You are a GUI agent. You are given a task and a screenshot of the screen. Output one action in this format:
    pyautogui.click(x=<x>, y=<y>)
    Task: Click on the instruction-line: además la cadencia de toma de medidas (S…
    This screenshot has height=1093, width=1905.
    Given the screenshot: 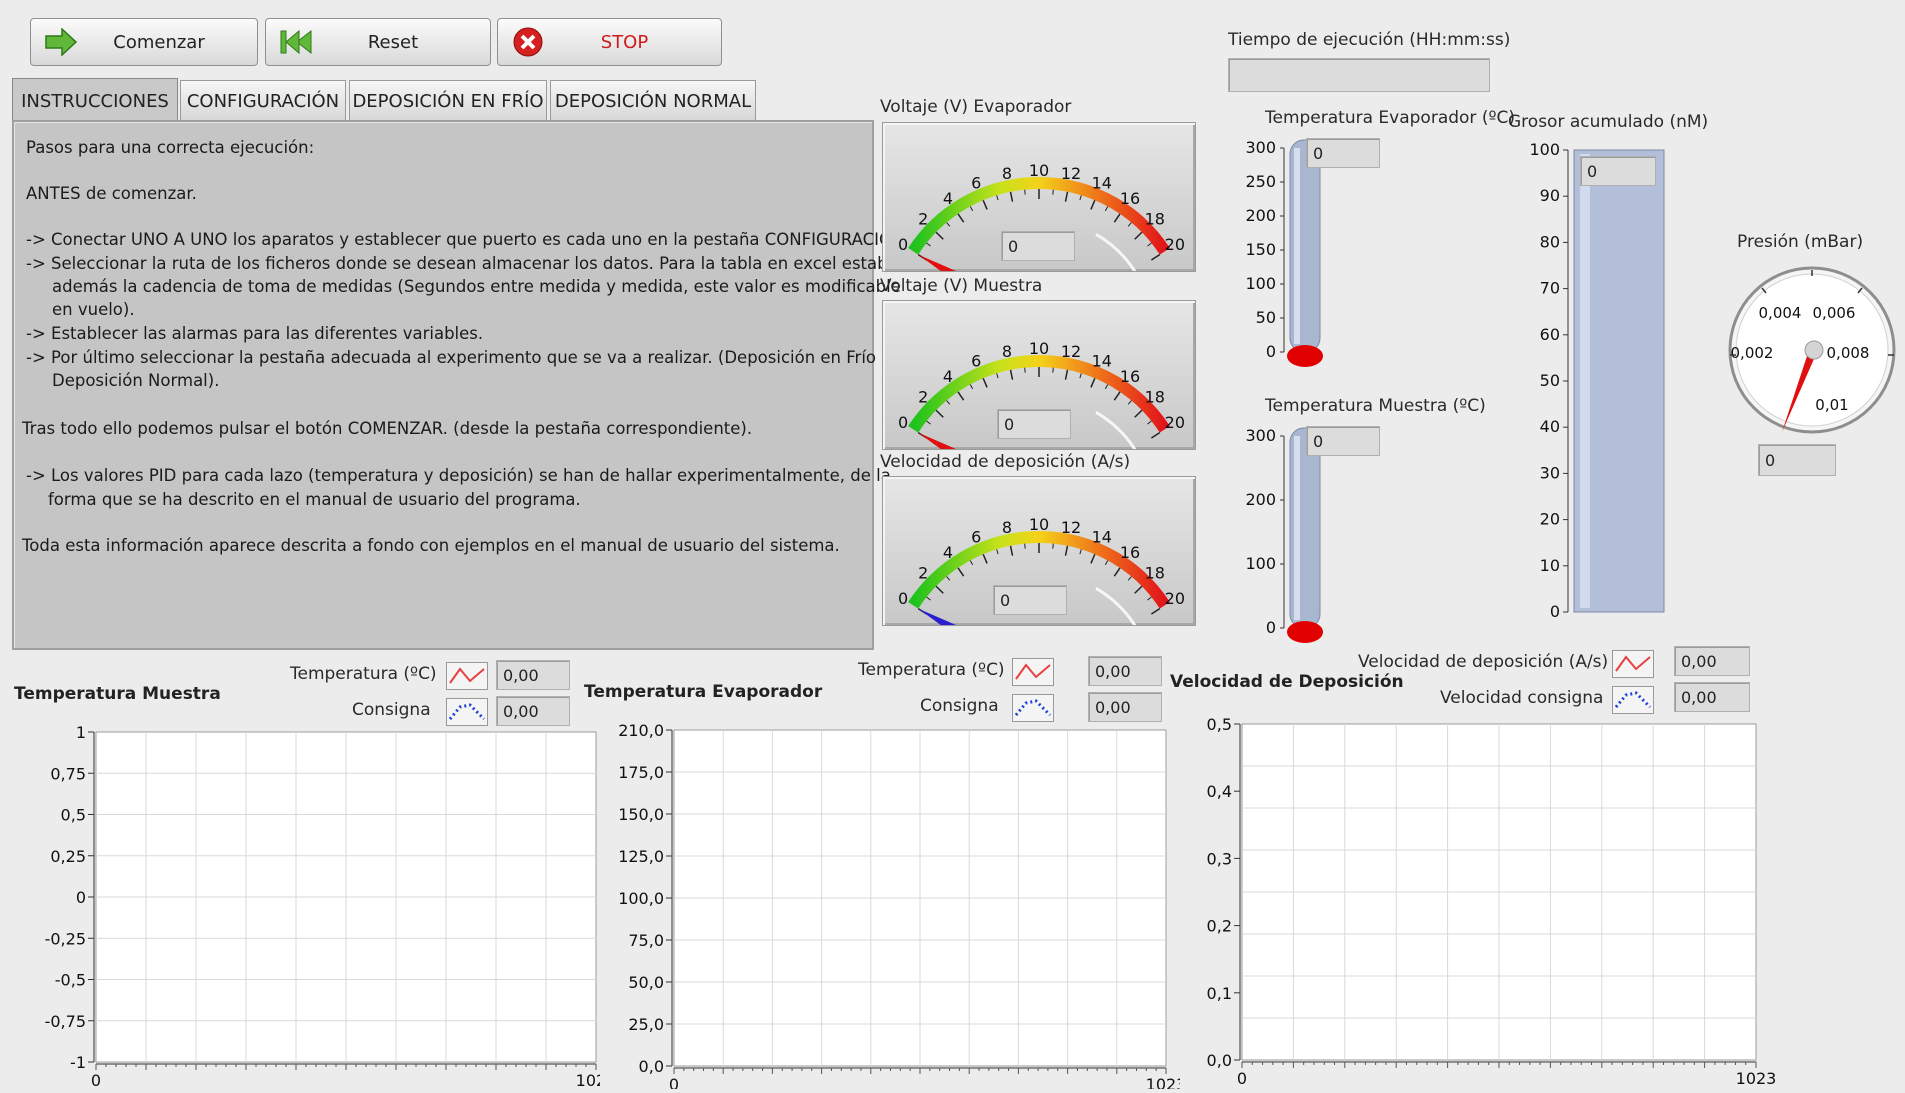 What is the action you would take?
    pyautogui.click(x=476, y=286)
    